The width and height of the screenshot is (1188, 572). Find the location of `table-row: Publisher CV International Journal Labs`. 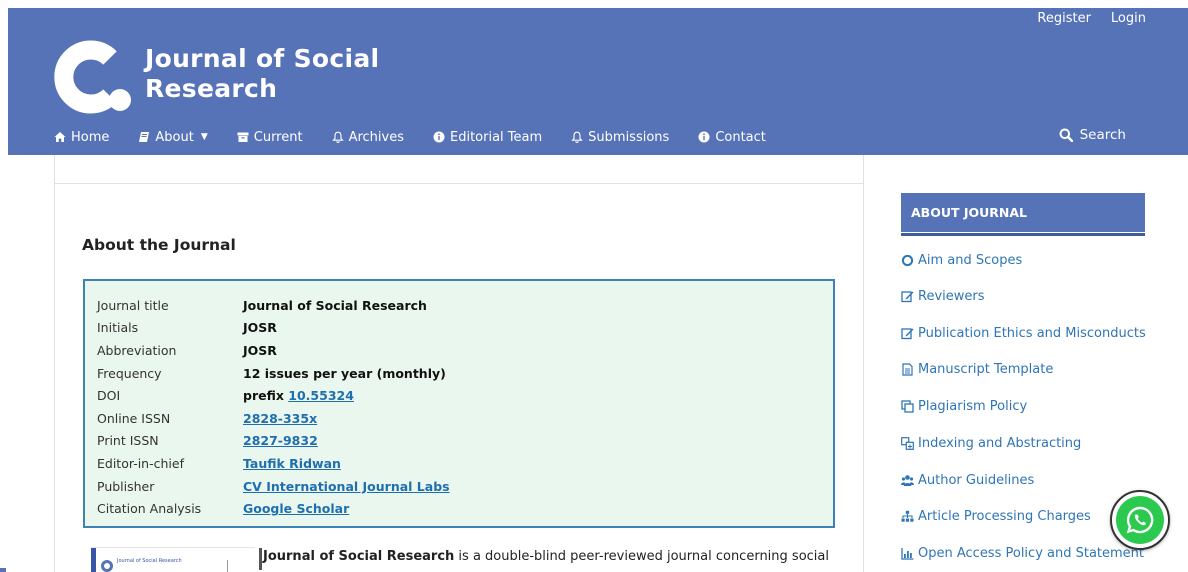

table-row: Publisher CV International Journal Labs is located at coordinates (273, 486).